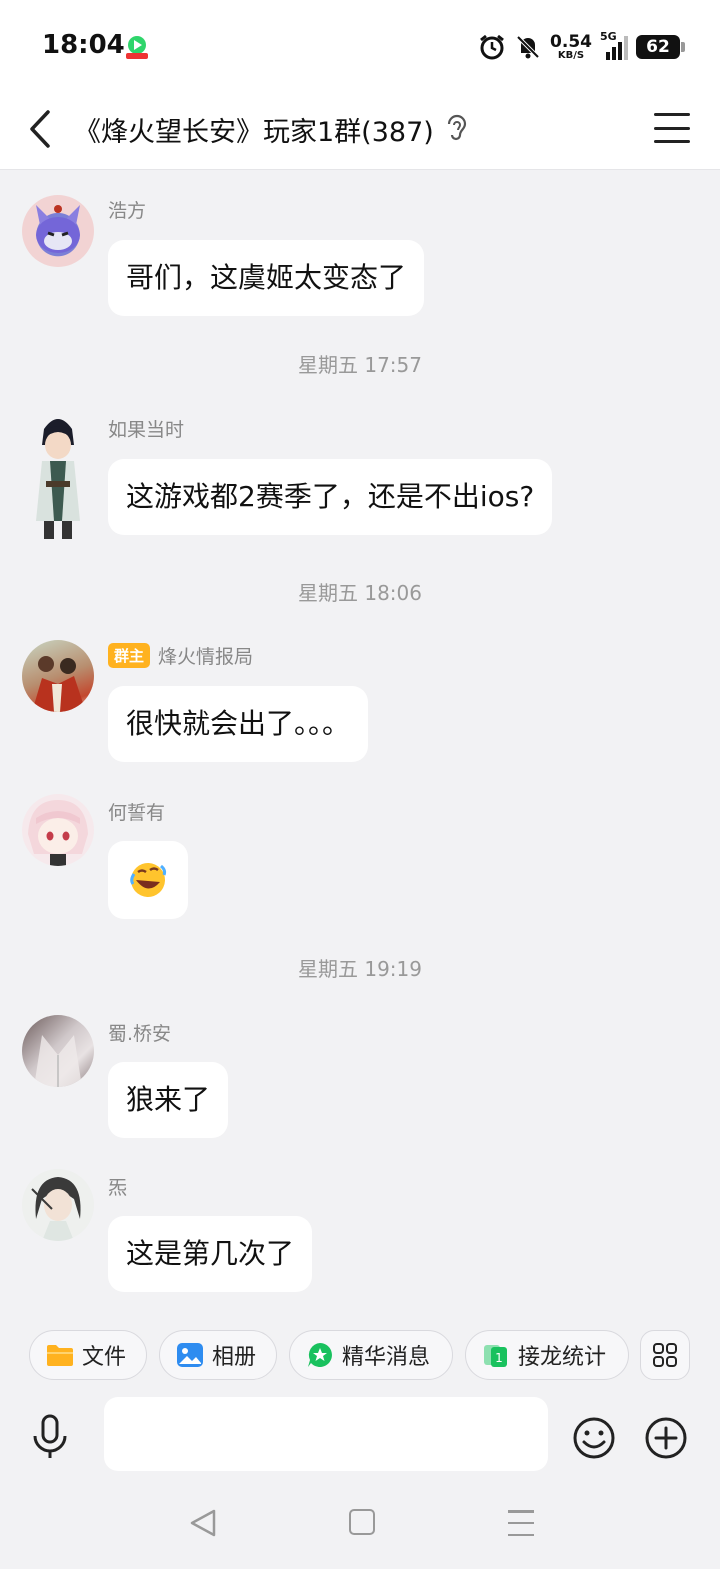  I want to click on message-input, so click(326, 1434).